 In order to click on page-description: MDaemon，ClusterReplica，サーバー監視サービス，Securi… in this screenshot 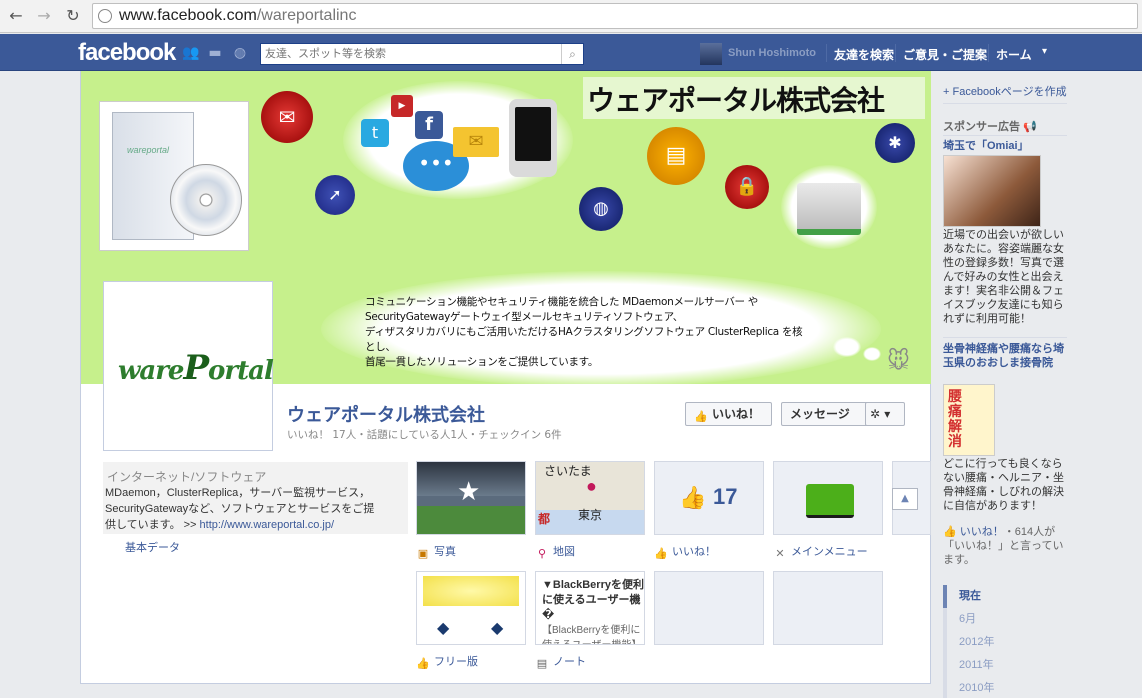, I will do `click(245, 509)`.